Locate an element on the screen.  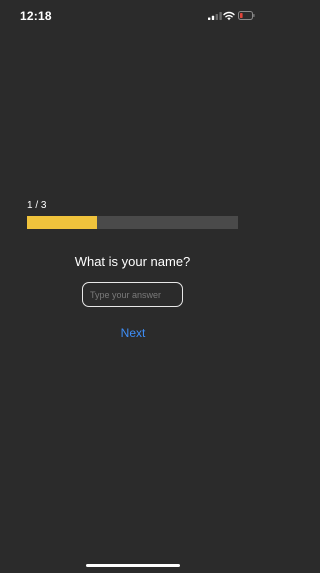
status-bar: 12:18 is located at coordinates (132, 16).